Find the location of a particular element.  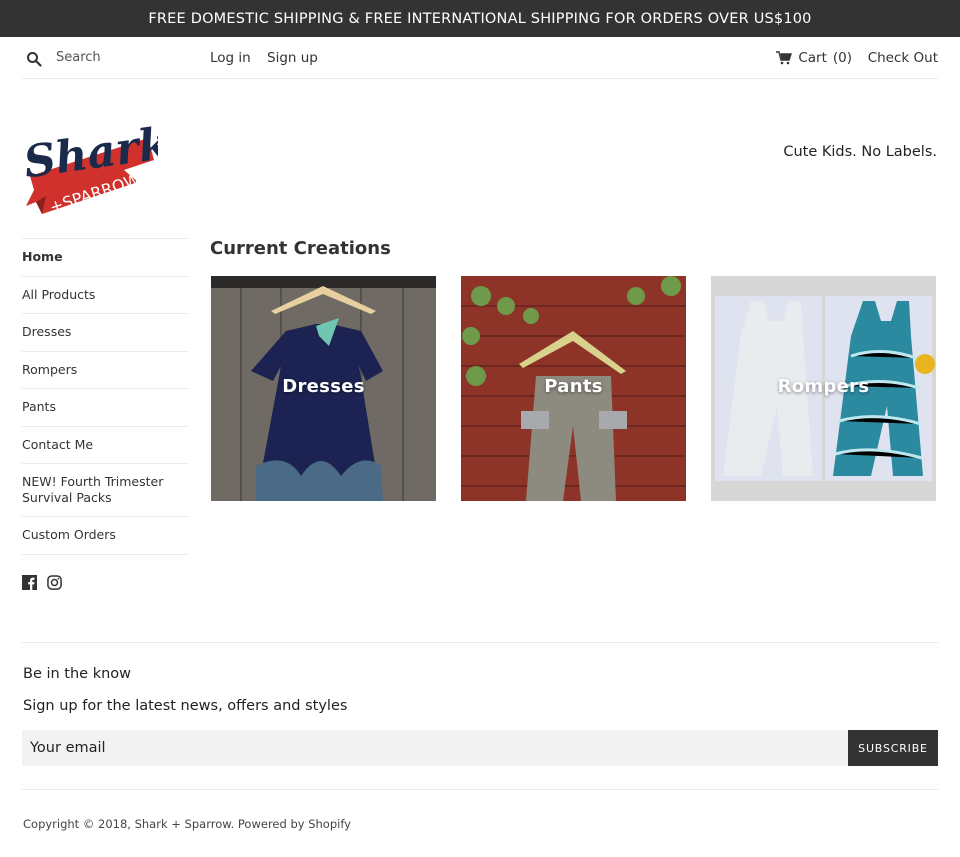

search-input is located at coordinates (126, 57).